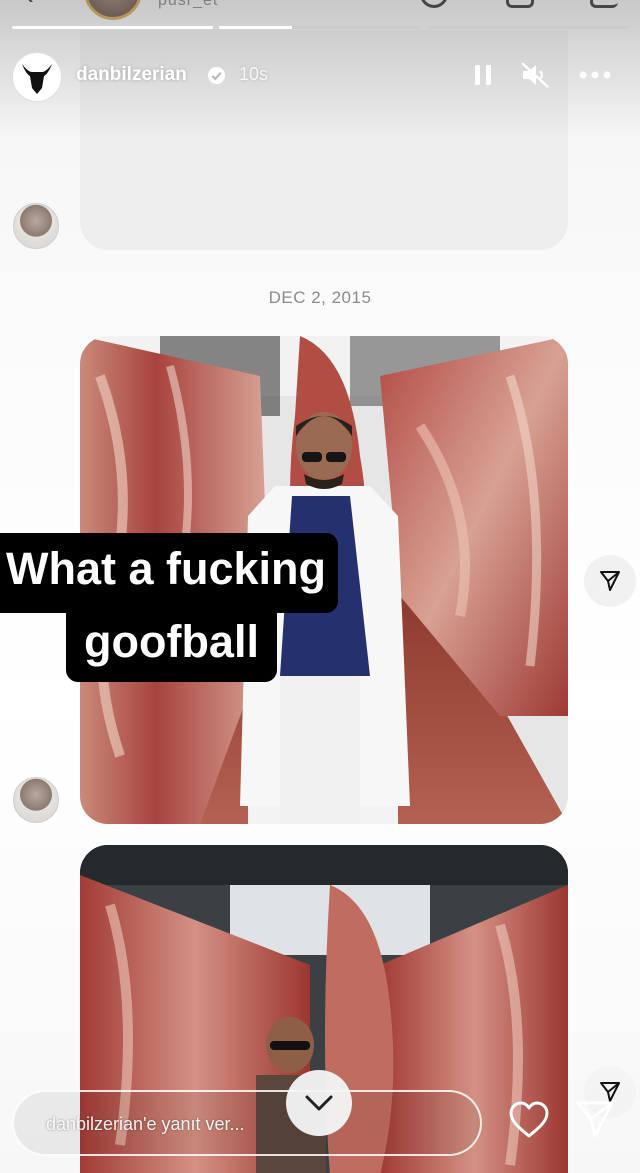  I want to click on mute-button, so click(535, 75).